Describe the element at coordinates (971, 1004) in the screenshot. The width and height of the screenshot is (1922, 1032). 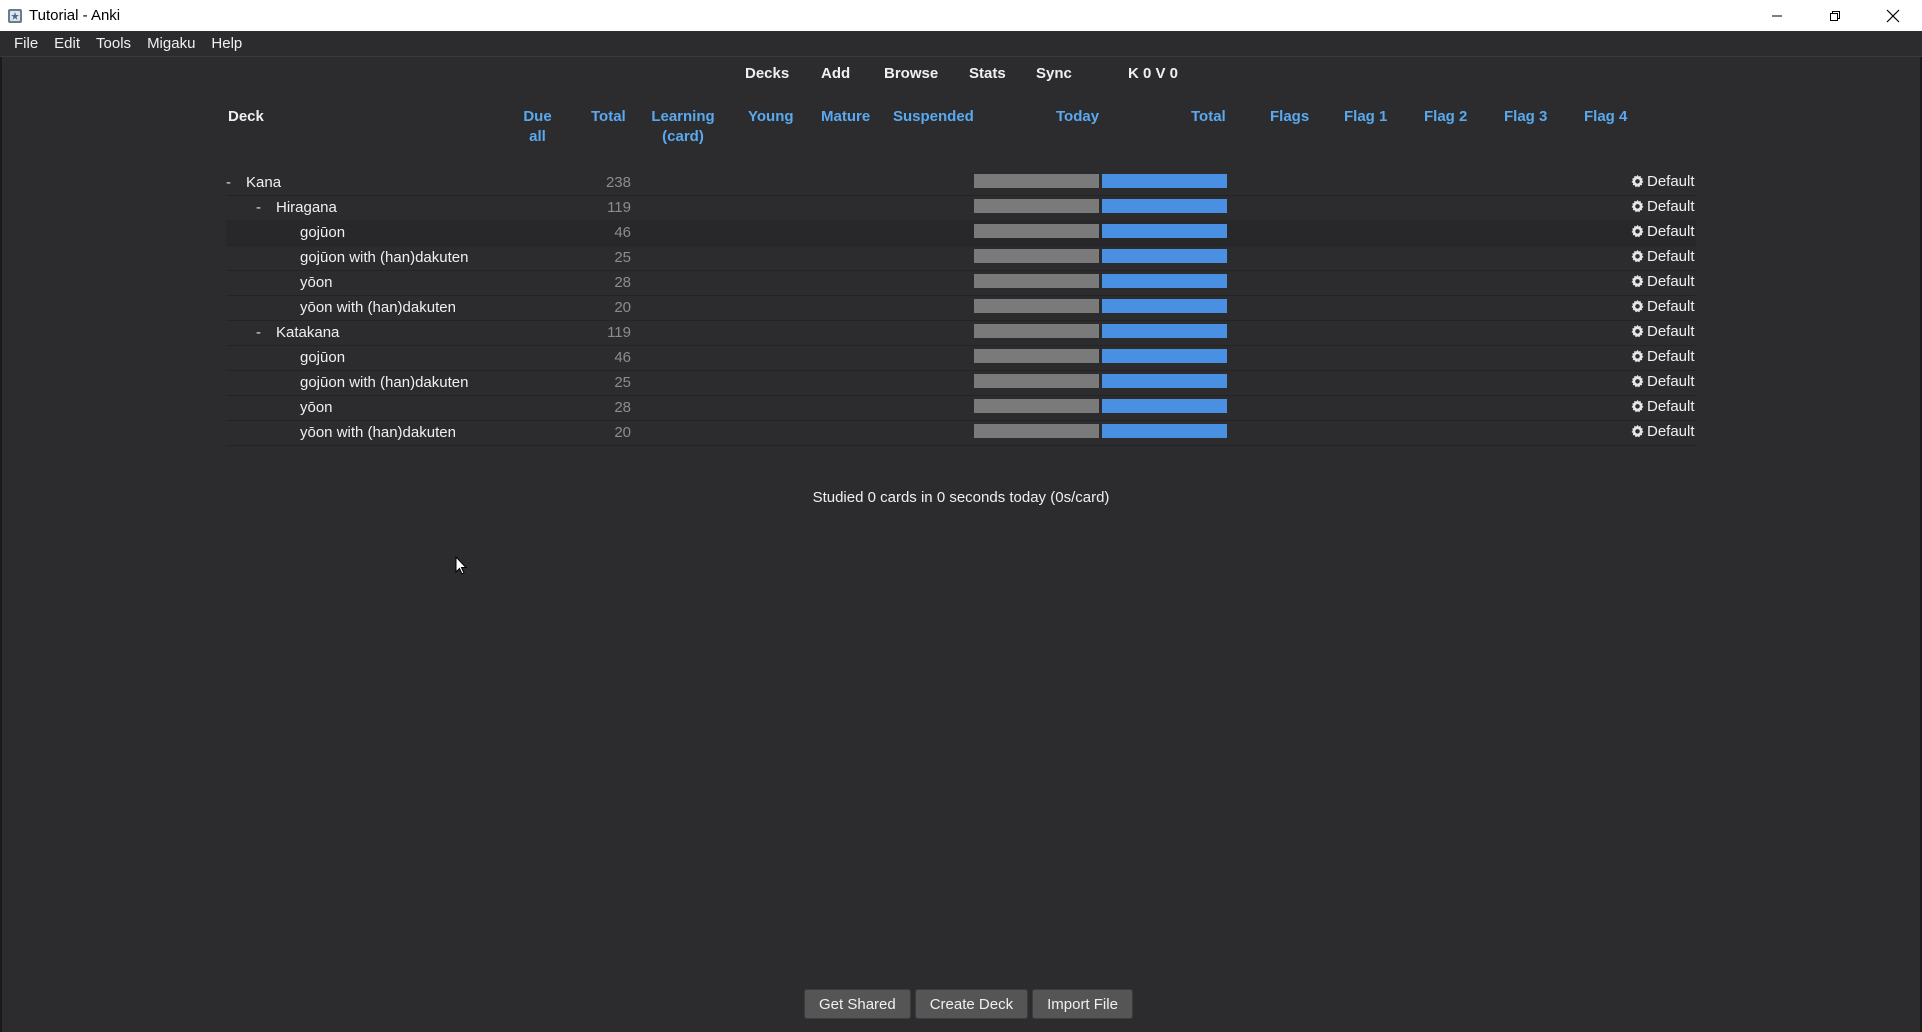
I see `create-deck-button: Create Deck` at that location.